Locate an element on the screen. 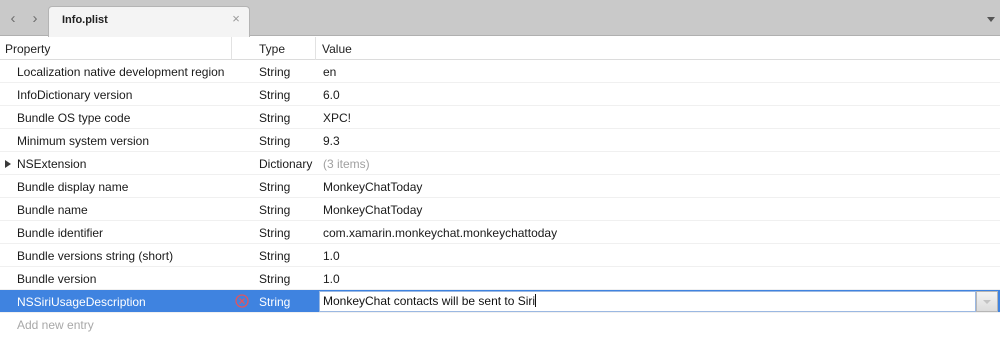 This screenshot has width=1000, height=341. column-header-value: Value is located at coordinates (337, 49).